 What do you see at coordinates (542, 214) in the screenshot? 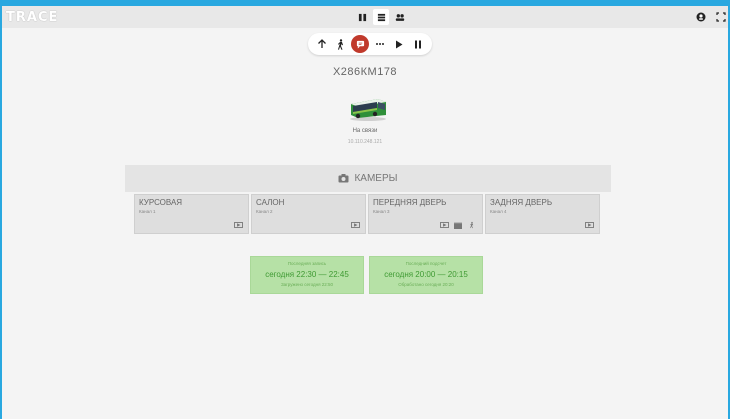
I see `camera-card-rear-door: ЗАДНЯЯ ДВЕРЬ Канал 4` at bounding box center [542, 214].